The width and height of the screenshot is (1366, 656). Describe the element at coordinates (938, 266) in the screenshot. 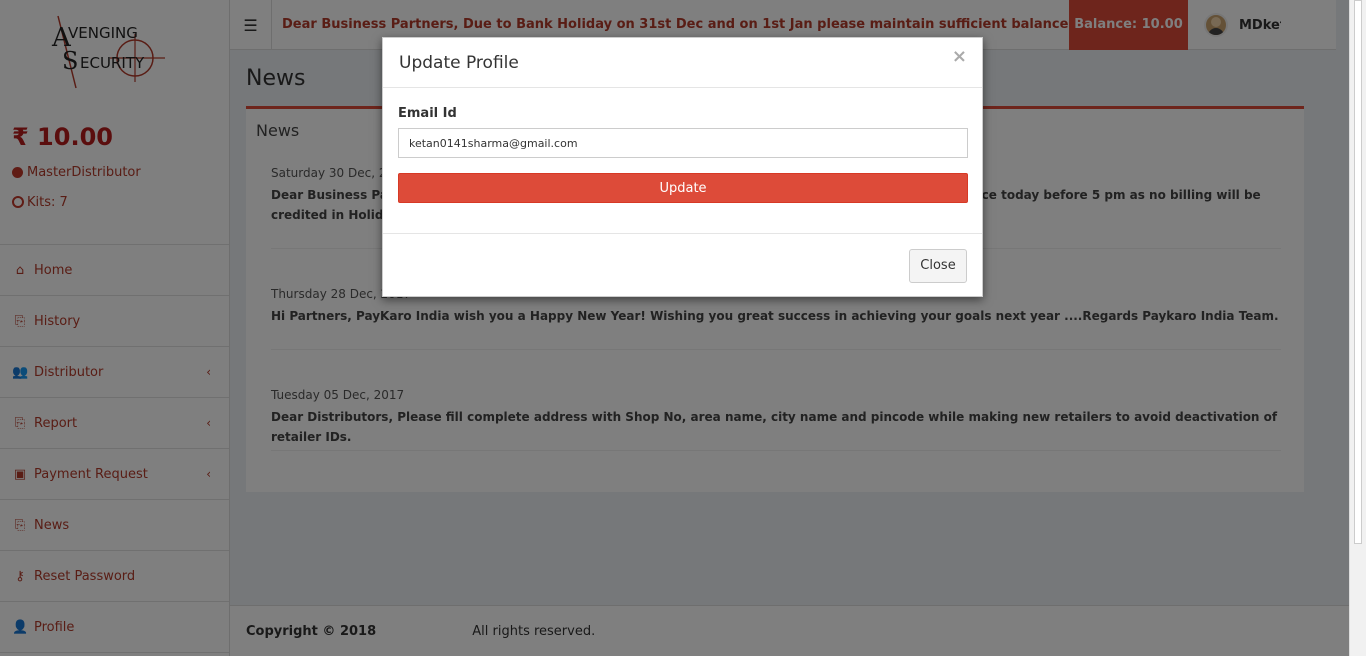

I see `close-button: Close` at that location.